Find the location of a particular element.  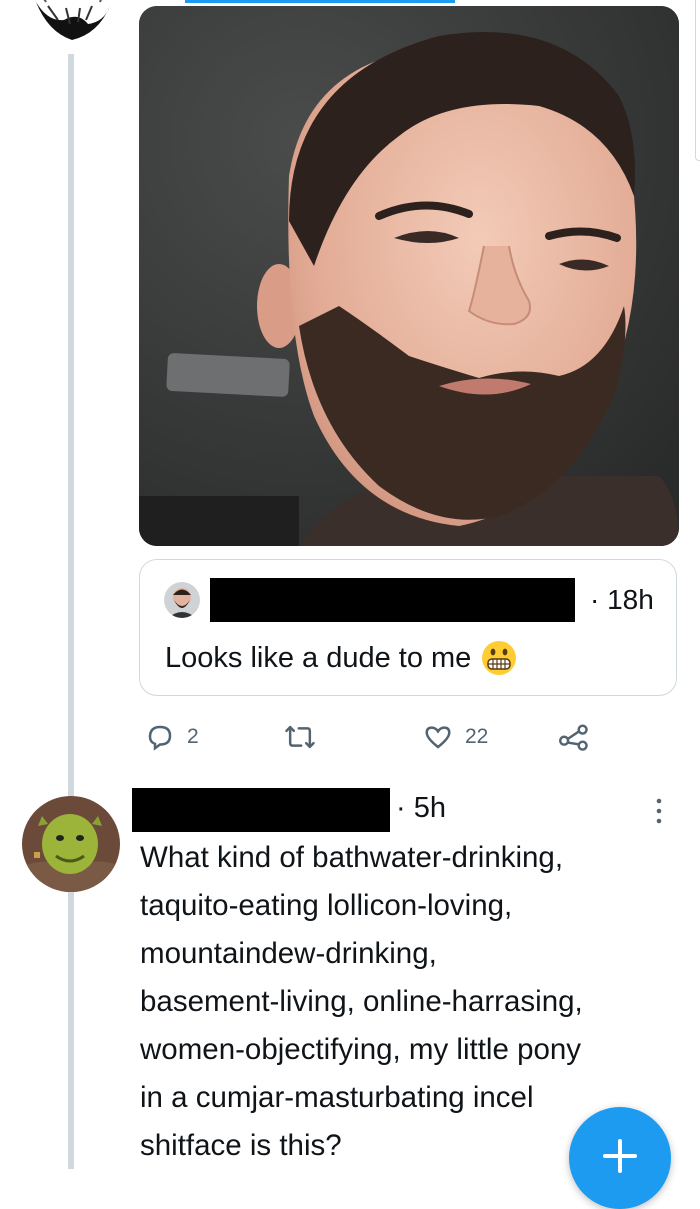

reply-text-line: basement-living, online-harrasing, is located at coordinates (361, 1001).